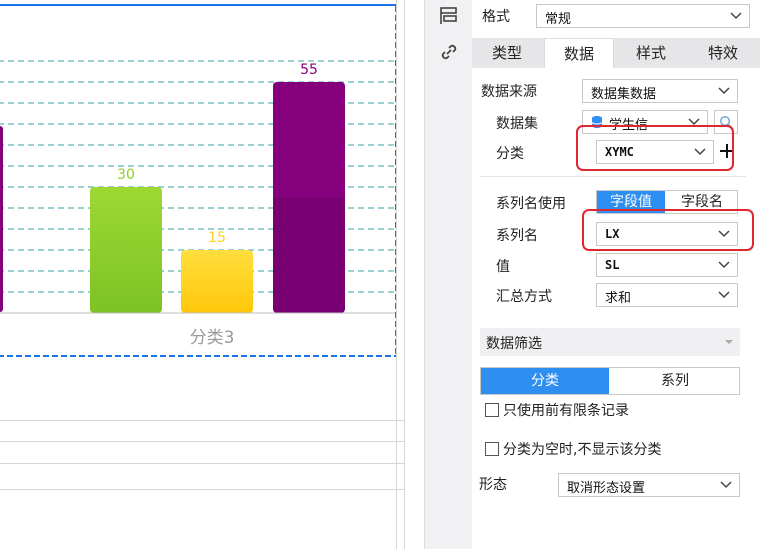 The image size is (760, 549). I want to click on data-source-value: 数据集数据, so click(624, 94).